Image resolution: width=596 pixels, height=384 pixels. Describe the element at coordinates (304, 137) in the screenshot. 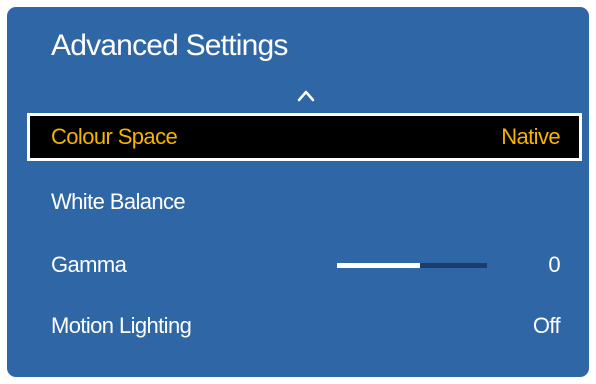

I see `menu-item-colour-space: Colour Space Native` at that location.